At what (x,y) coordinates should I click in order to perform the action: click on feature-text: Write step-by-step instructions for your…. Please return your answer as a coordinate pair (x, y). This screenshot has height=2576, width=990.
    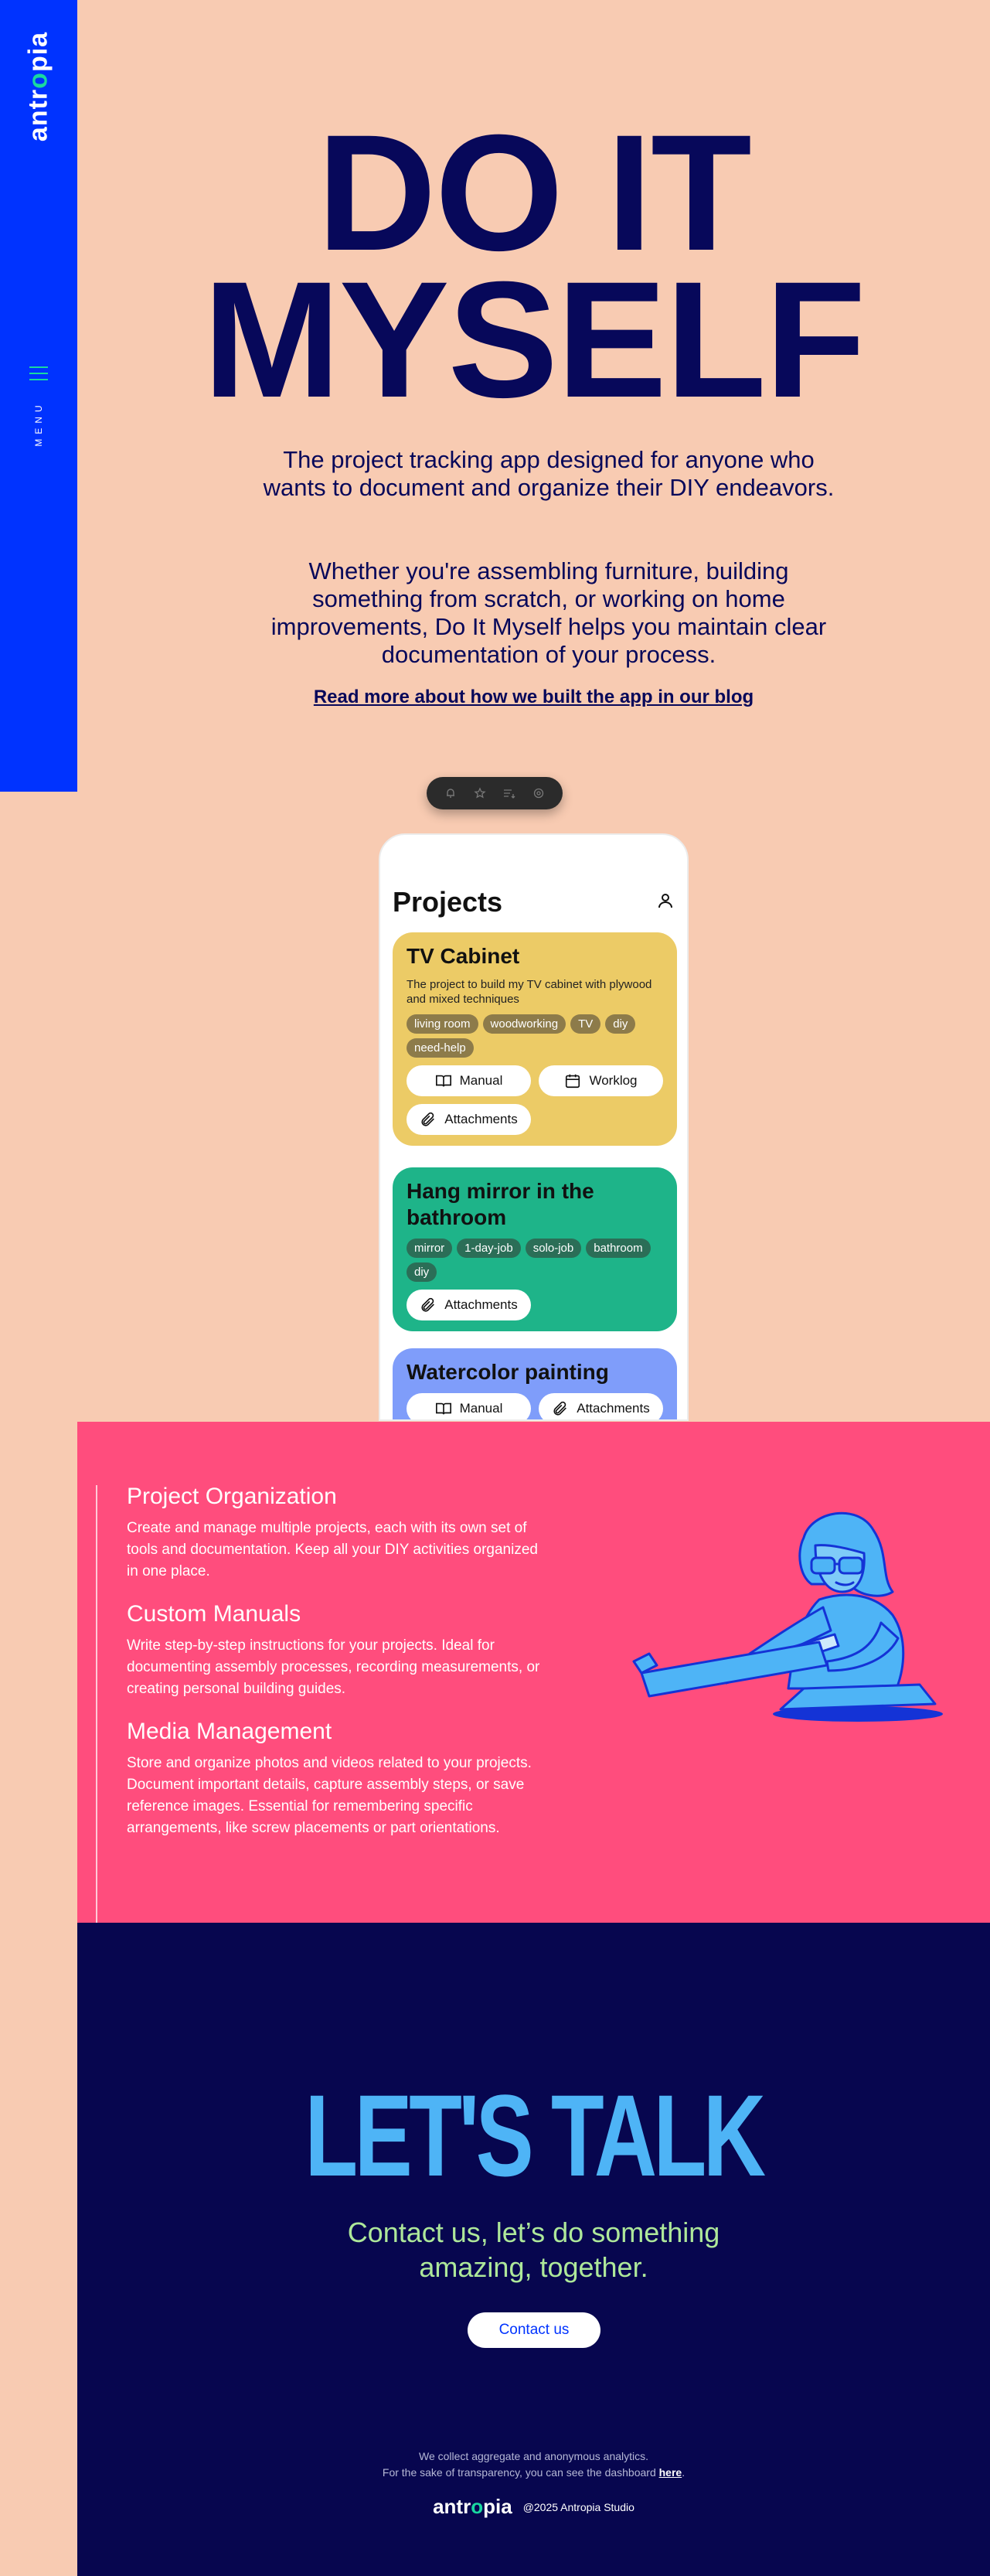
    Looking at the image, I should click on (333, 1667).